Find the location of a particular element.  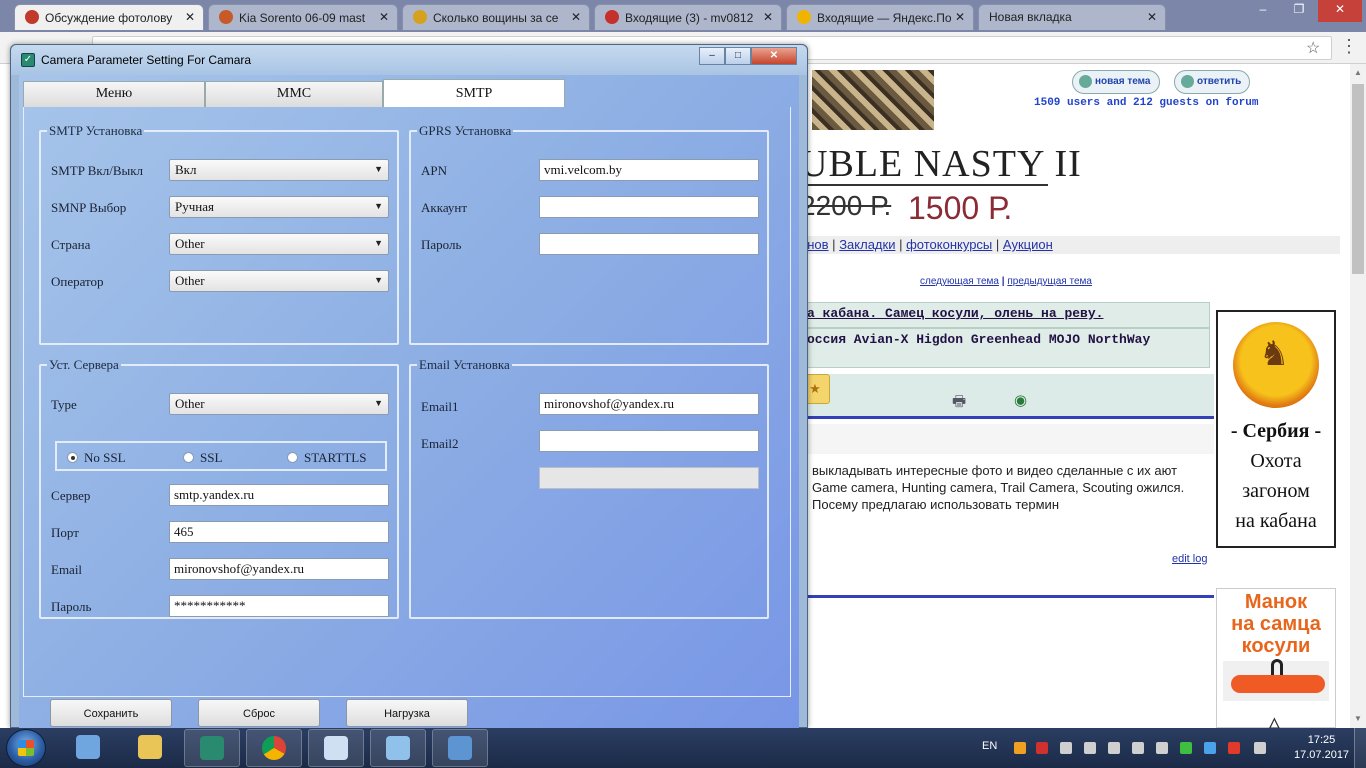

close-icon: ✕ is located at coordinates (774, 56).